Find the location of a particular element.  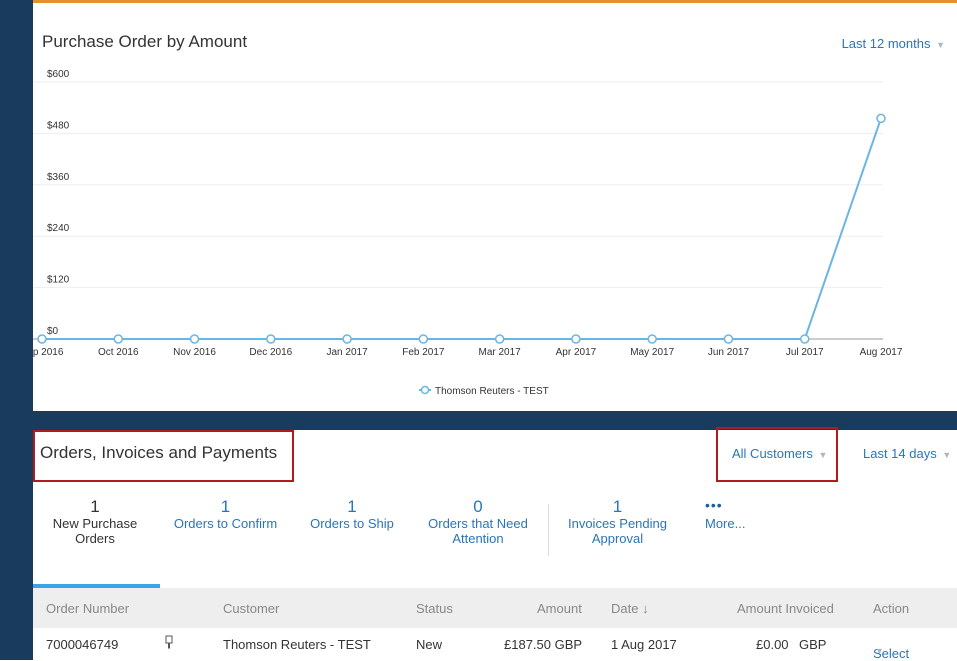

legend-point-marker is located at coordinates (425, 390).